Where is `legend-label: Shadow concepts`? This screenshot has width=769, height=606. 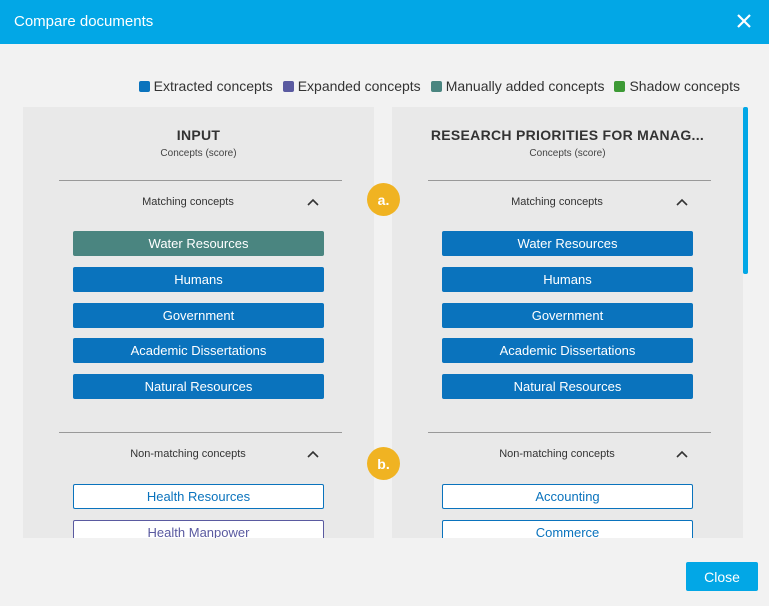
legend-label: Shadow concepts is located at coordinates (684, 86).